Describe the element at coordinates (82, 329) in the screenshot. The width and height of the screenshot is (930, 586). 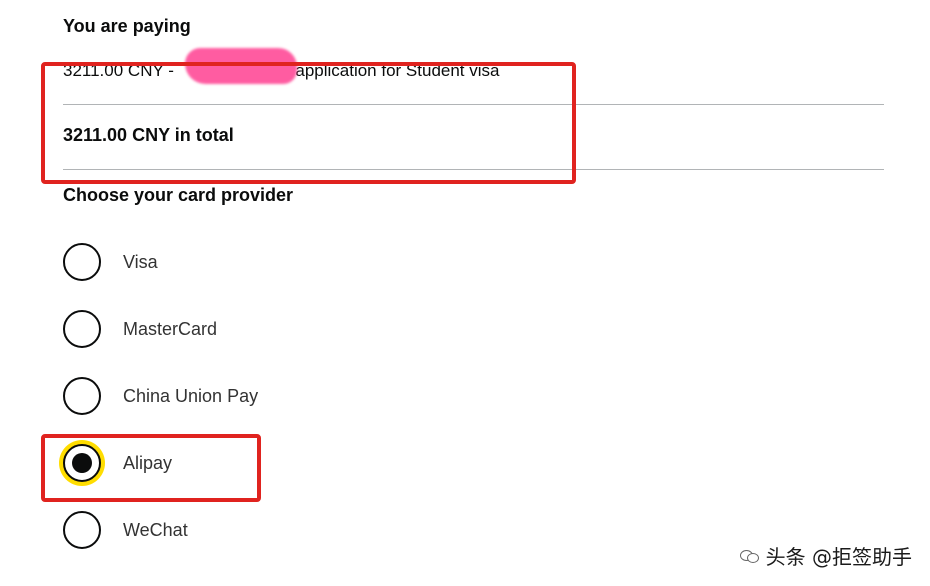
I see `radio-mastercard` at that location.